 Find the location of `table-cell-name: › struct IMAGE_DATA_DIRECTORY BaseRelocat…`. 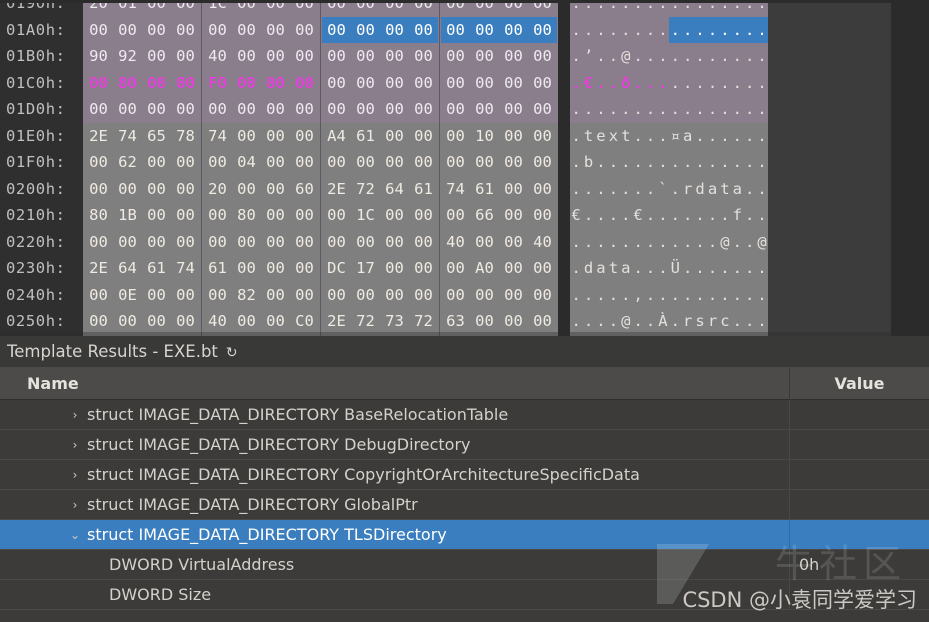

table-cell-name: › struct IMAGE_DATA_DIRECTORY BaseRelocat… is located at coordinates (395, 414).